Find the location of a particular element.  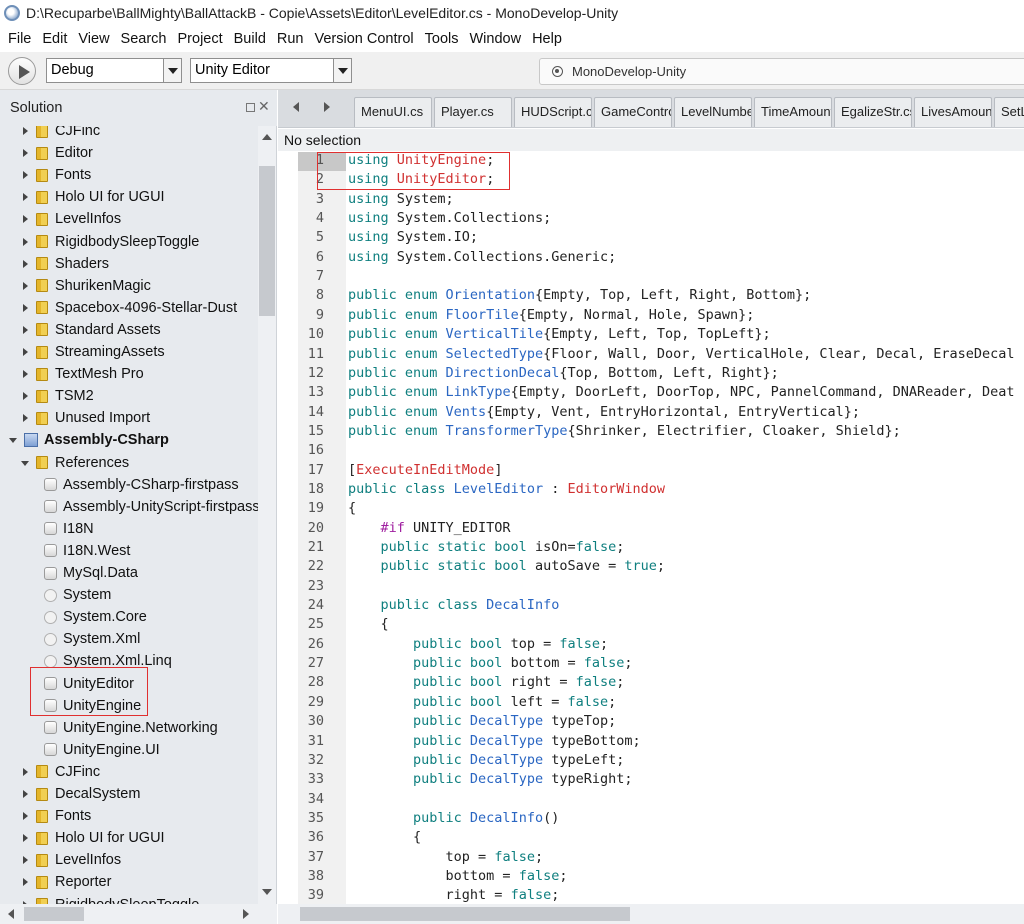

document-tab: LevelNumber.cs is located at coordinates (713, 112).